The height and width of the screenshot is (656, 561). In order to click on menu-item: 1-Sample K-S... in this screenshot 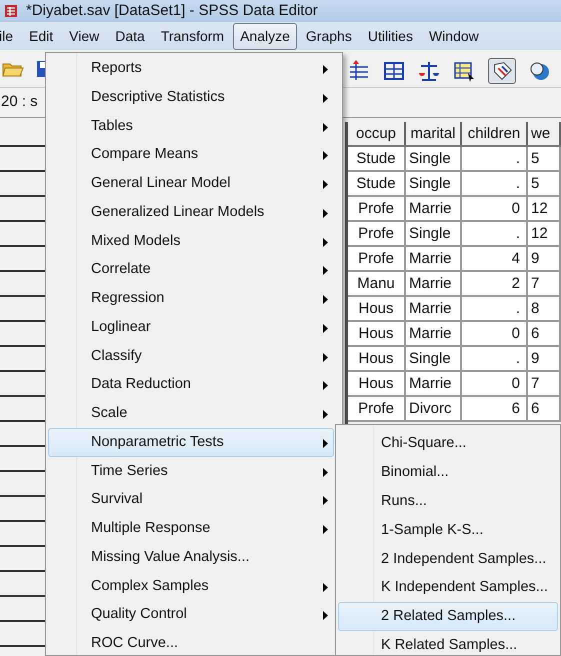, I will do `click(448, 530)`.